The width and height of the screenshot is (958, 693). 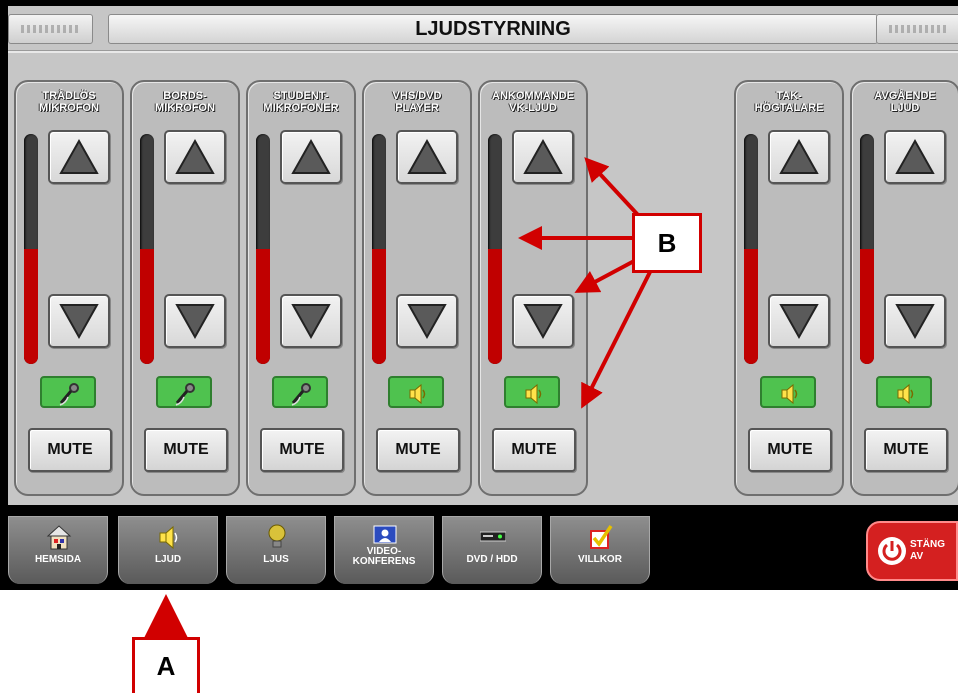 I want to click on arrow-to-mute, so click(x=616, y=340).